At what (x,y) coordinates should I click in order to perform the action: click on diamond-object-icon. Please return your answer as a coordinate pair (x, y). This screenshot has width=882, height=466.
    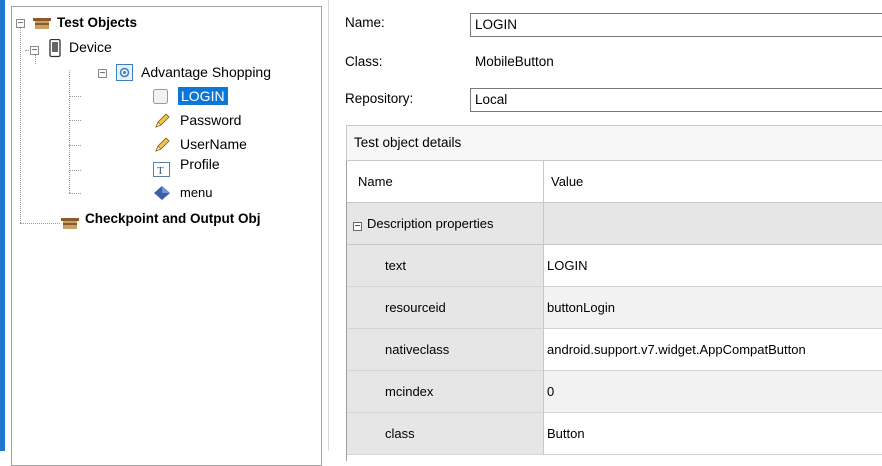
    Looking at the image, I should click on (162, 193).